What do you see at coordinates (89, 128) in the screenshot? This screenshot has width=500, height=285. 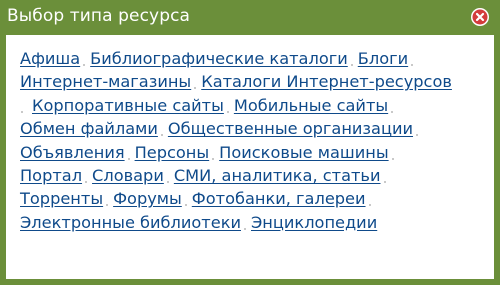 I see `resource-link-file-sharing: Обмен файлами` at bounding box center [89, 128].